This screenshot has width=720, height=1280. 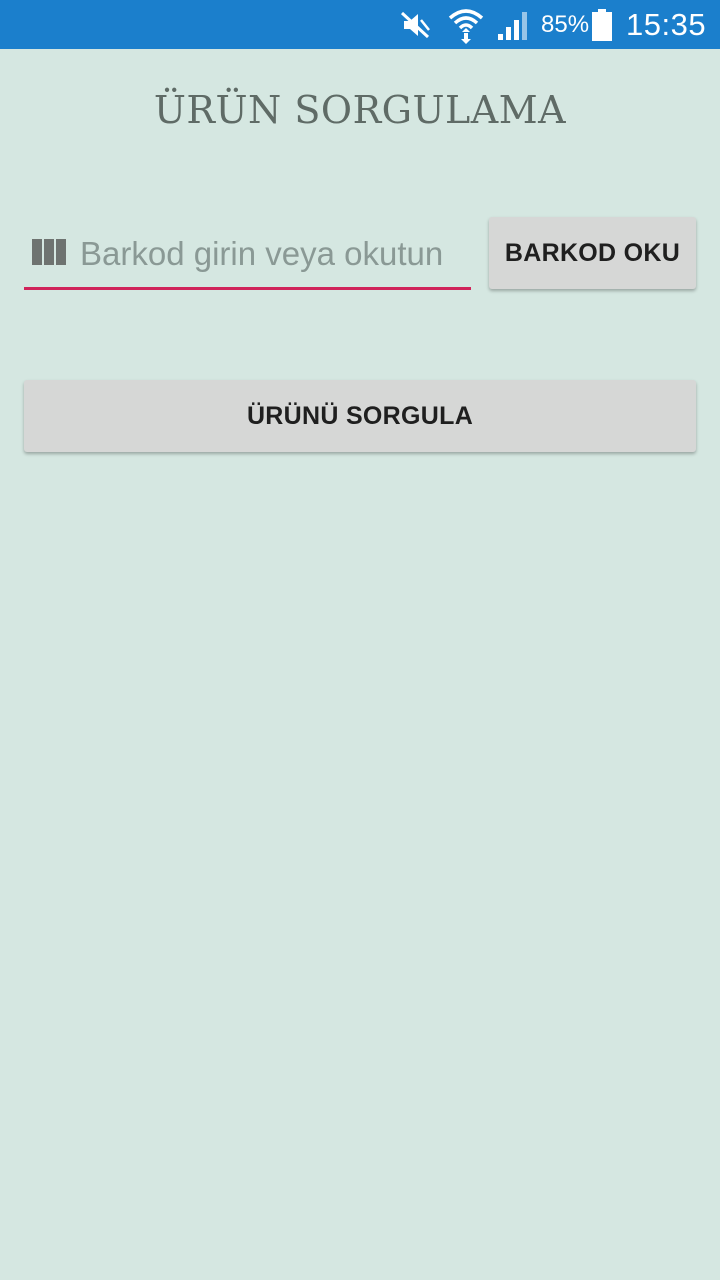 What do you see at coordinates (247, 288) in the screenshot?
I see `input-underline` at bounding box center [247, 288].